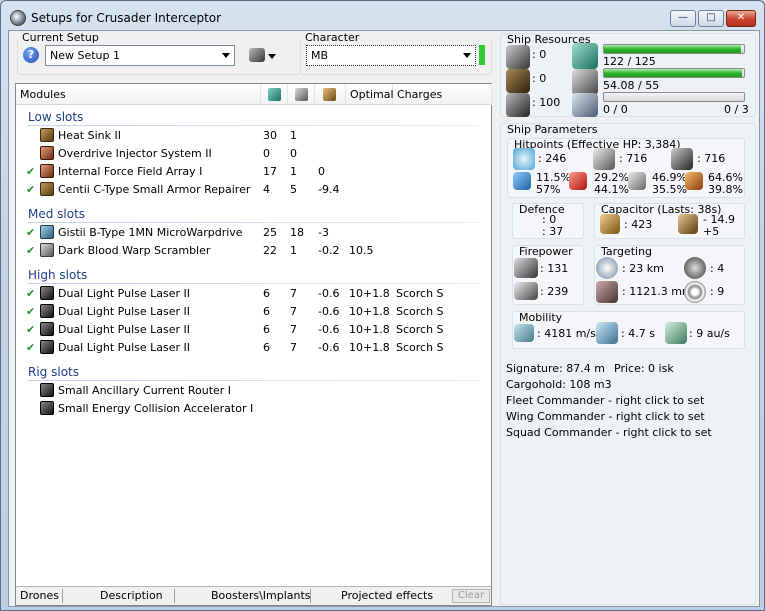  Describe the element at coordinates (57, 214) in the screenshot. I see `section-title: Med slots` at that location.